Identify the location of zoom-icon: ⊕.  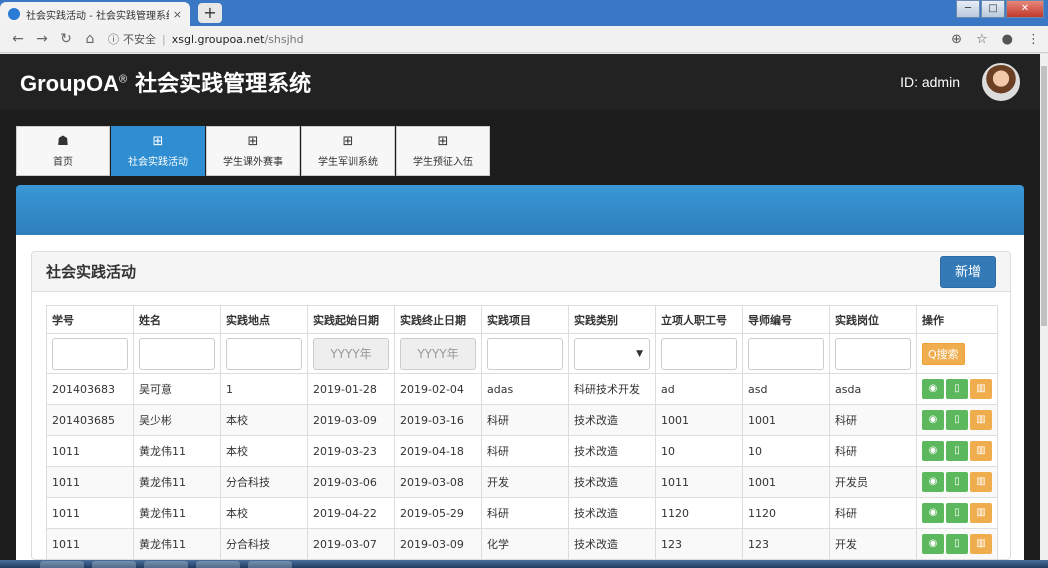
(956, 39).